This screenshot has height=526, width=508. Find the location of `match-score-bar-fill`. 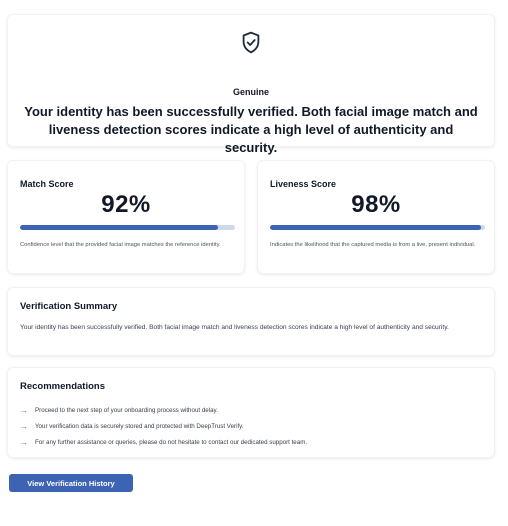

match-score-bar-fill is located at coordinates (119, 227).